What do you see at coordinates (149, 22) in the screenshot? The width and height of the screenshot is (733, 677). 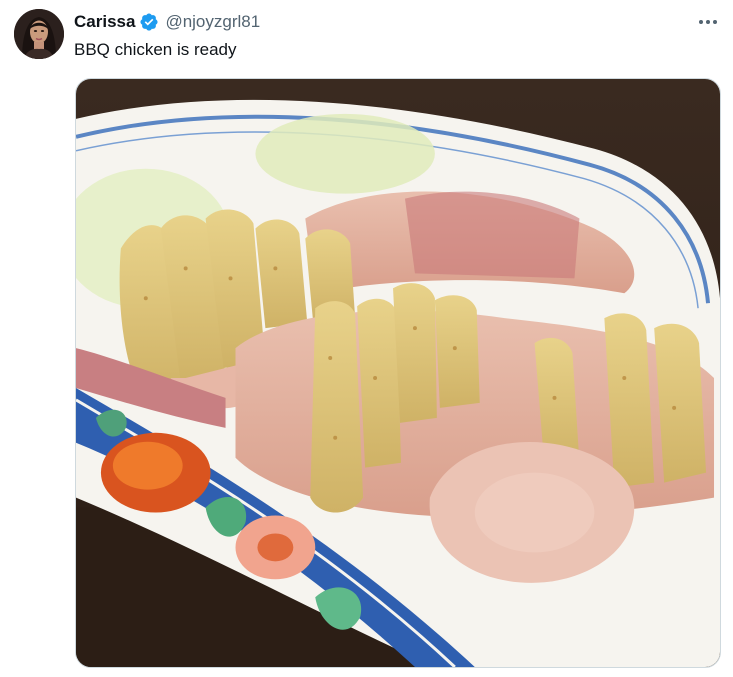 I see `verified-badge-icon` at bounding box center [149, 22].